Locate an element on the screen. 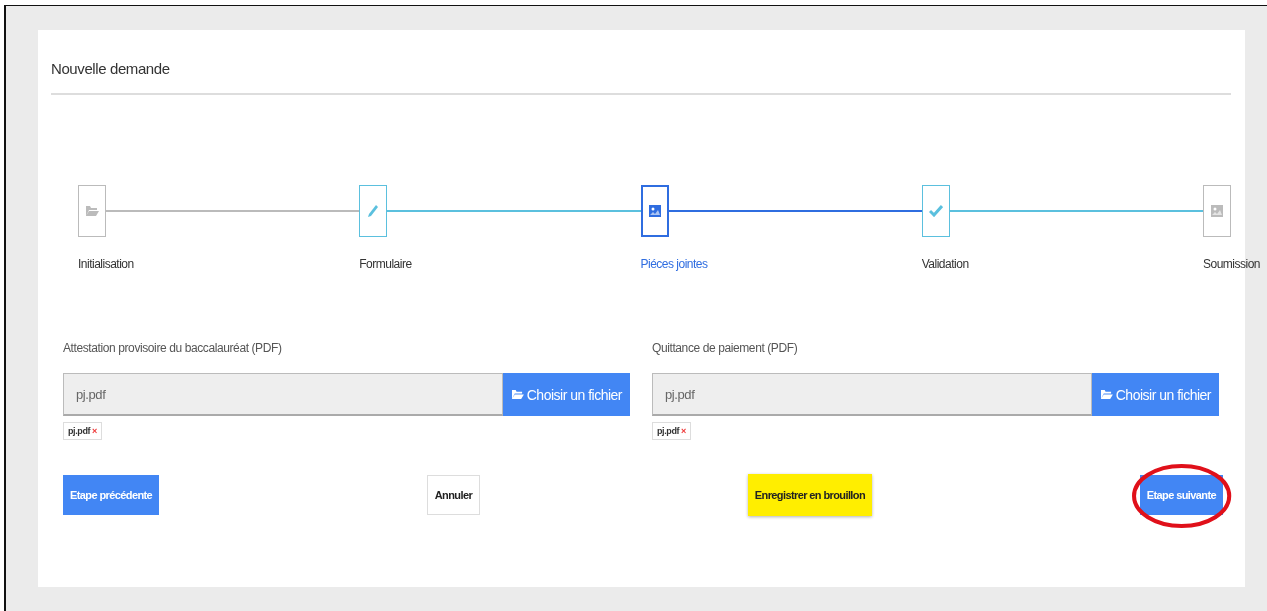 This screenshot has height=611, width=1267. card-title: Nouvelle demande is located at coordinates (641, 77).